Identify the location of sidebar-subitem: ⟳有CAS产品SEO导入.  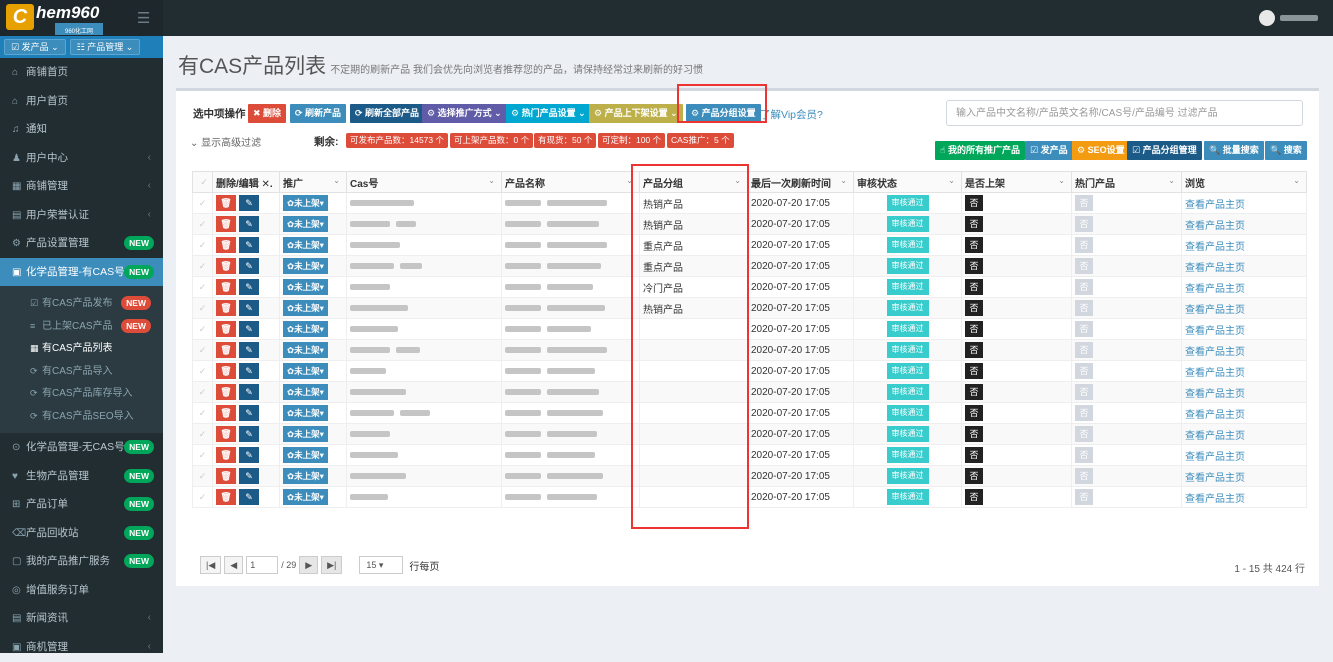
(81, 416).